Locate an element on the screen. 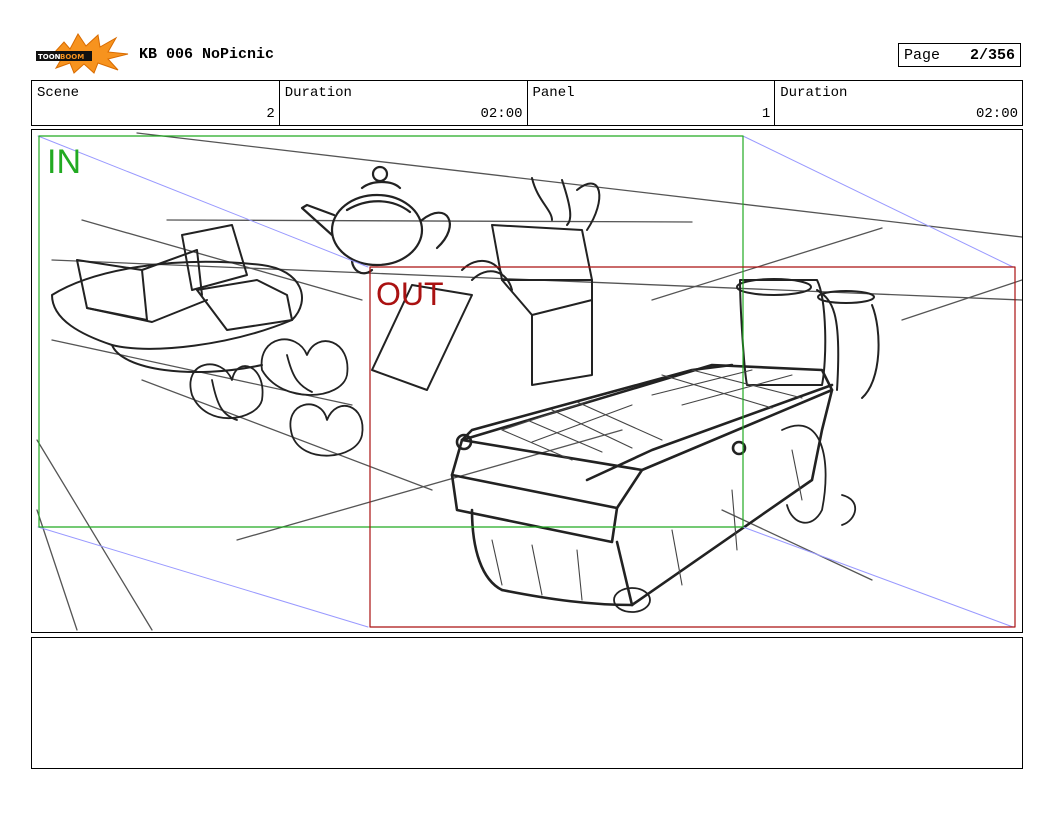 The image size is (1054, 816). scene-cell: Scene 2 is located at coordinates (156, 103).